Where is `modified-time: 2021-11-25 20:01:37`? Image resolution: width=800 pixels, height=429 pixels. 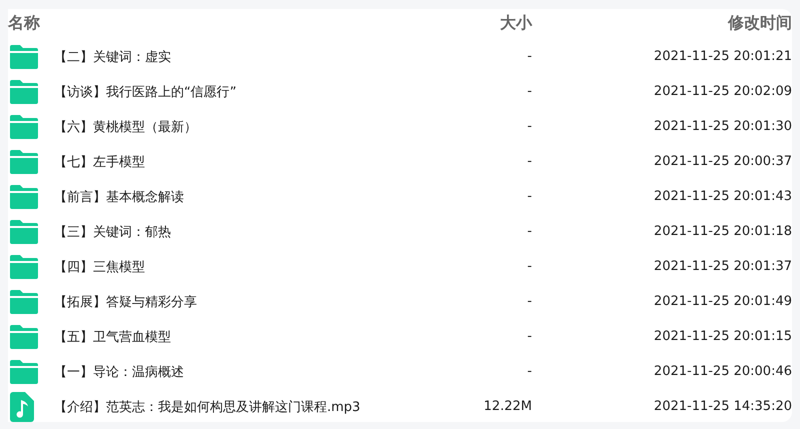 modified-time: 2021-11-25 20:01:37 is located at coordinates (722, 266).